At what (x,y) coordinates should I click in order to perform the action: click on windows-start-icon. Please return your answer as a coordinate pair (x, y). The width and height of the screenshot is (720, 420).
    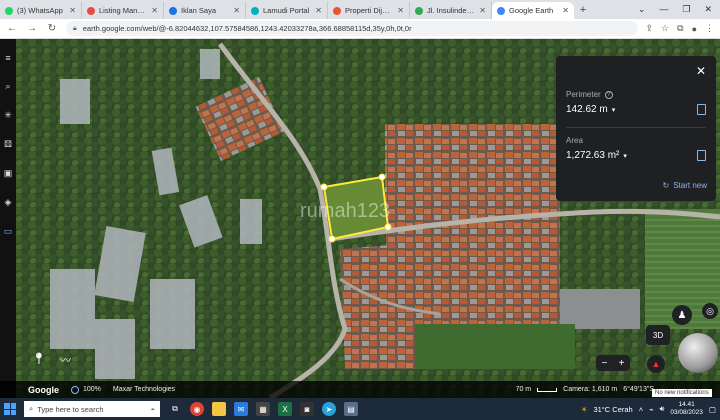
    Looking at the image, I should click on (10, 409).